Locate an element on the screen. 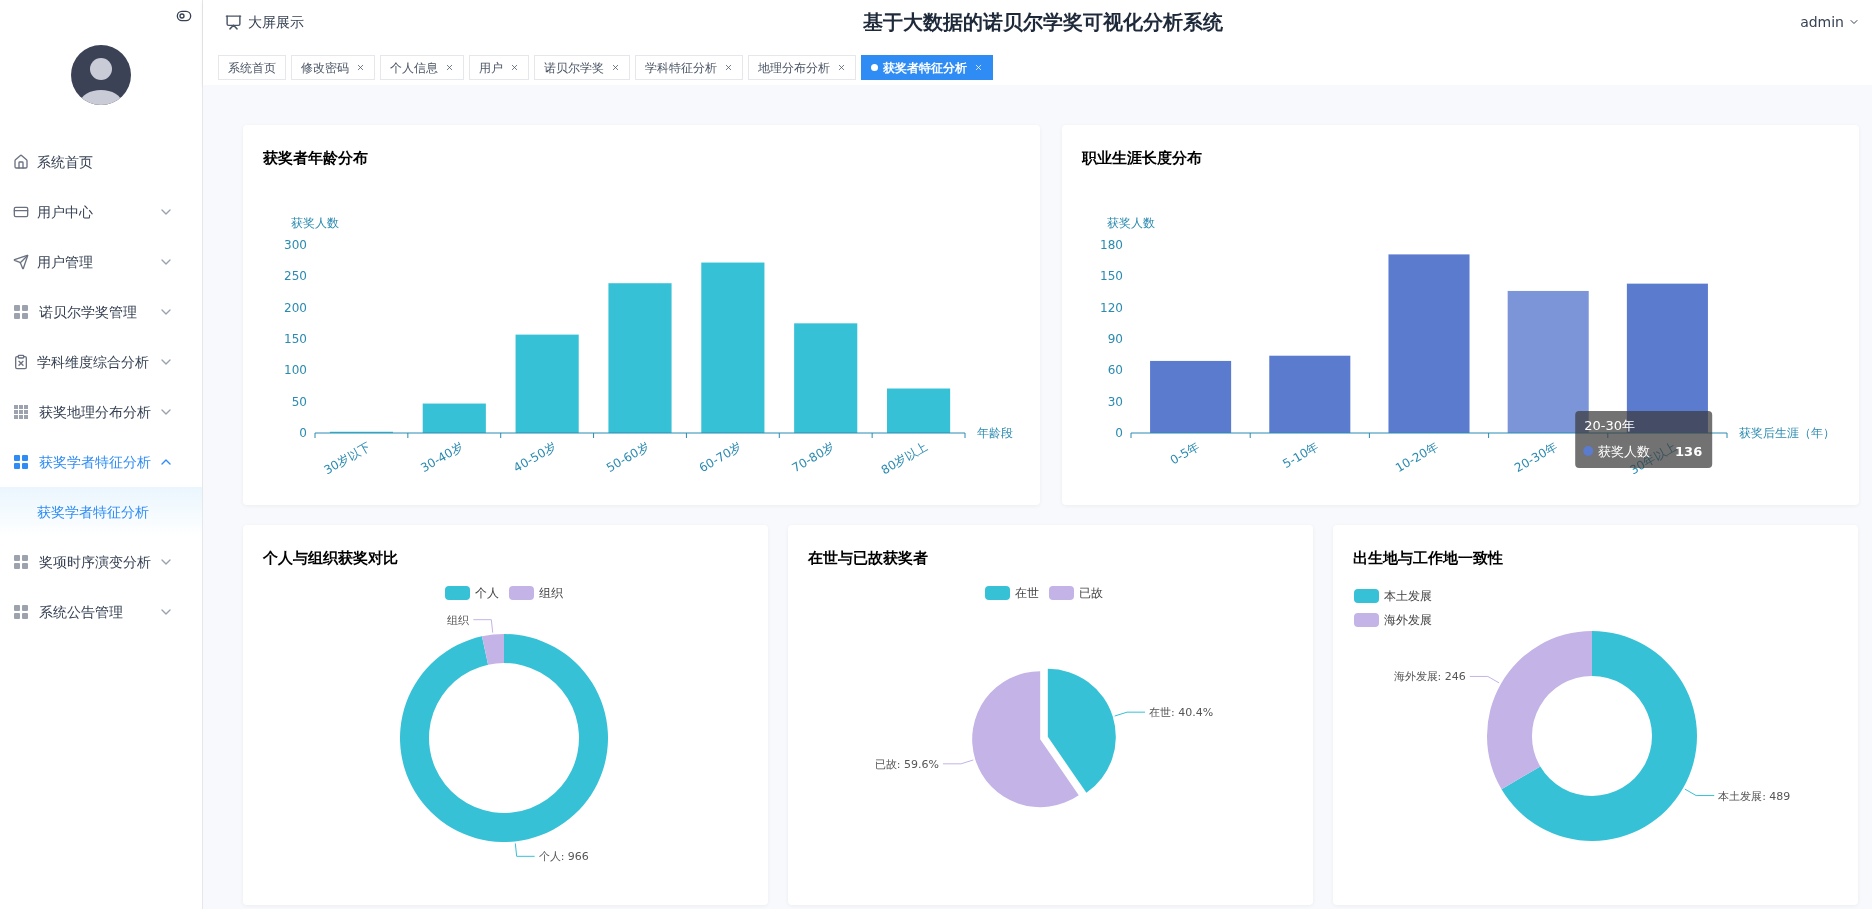 Image resolution: width=1872 pixels, height=909 pixels. axis-title: 获奖后生涯（年） is located at coordinates (1787, 432).